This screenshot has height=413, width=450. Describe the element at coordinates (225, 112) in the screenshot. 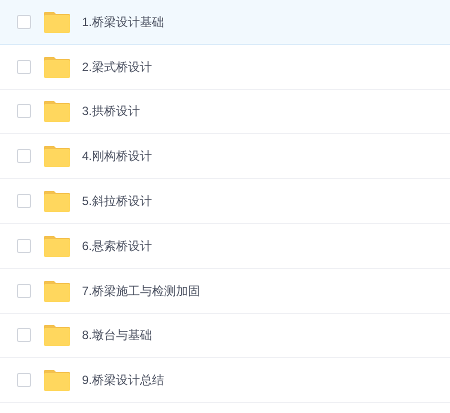

I see `file-row: 3.拱桥设计` at that location.